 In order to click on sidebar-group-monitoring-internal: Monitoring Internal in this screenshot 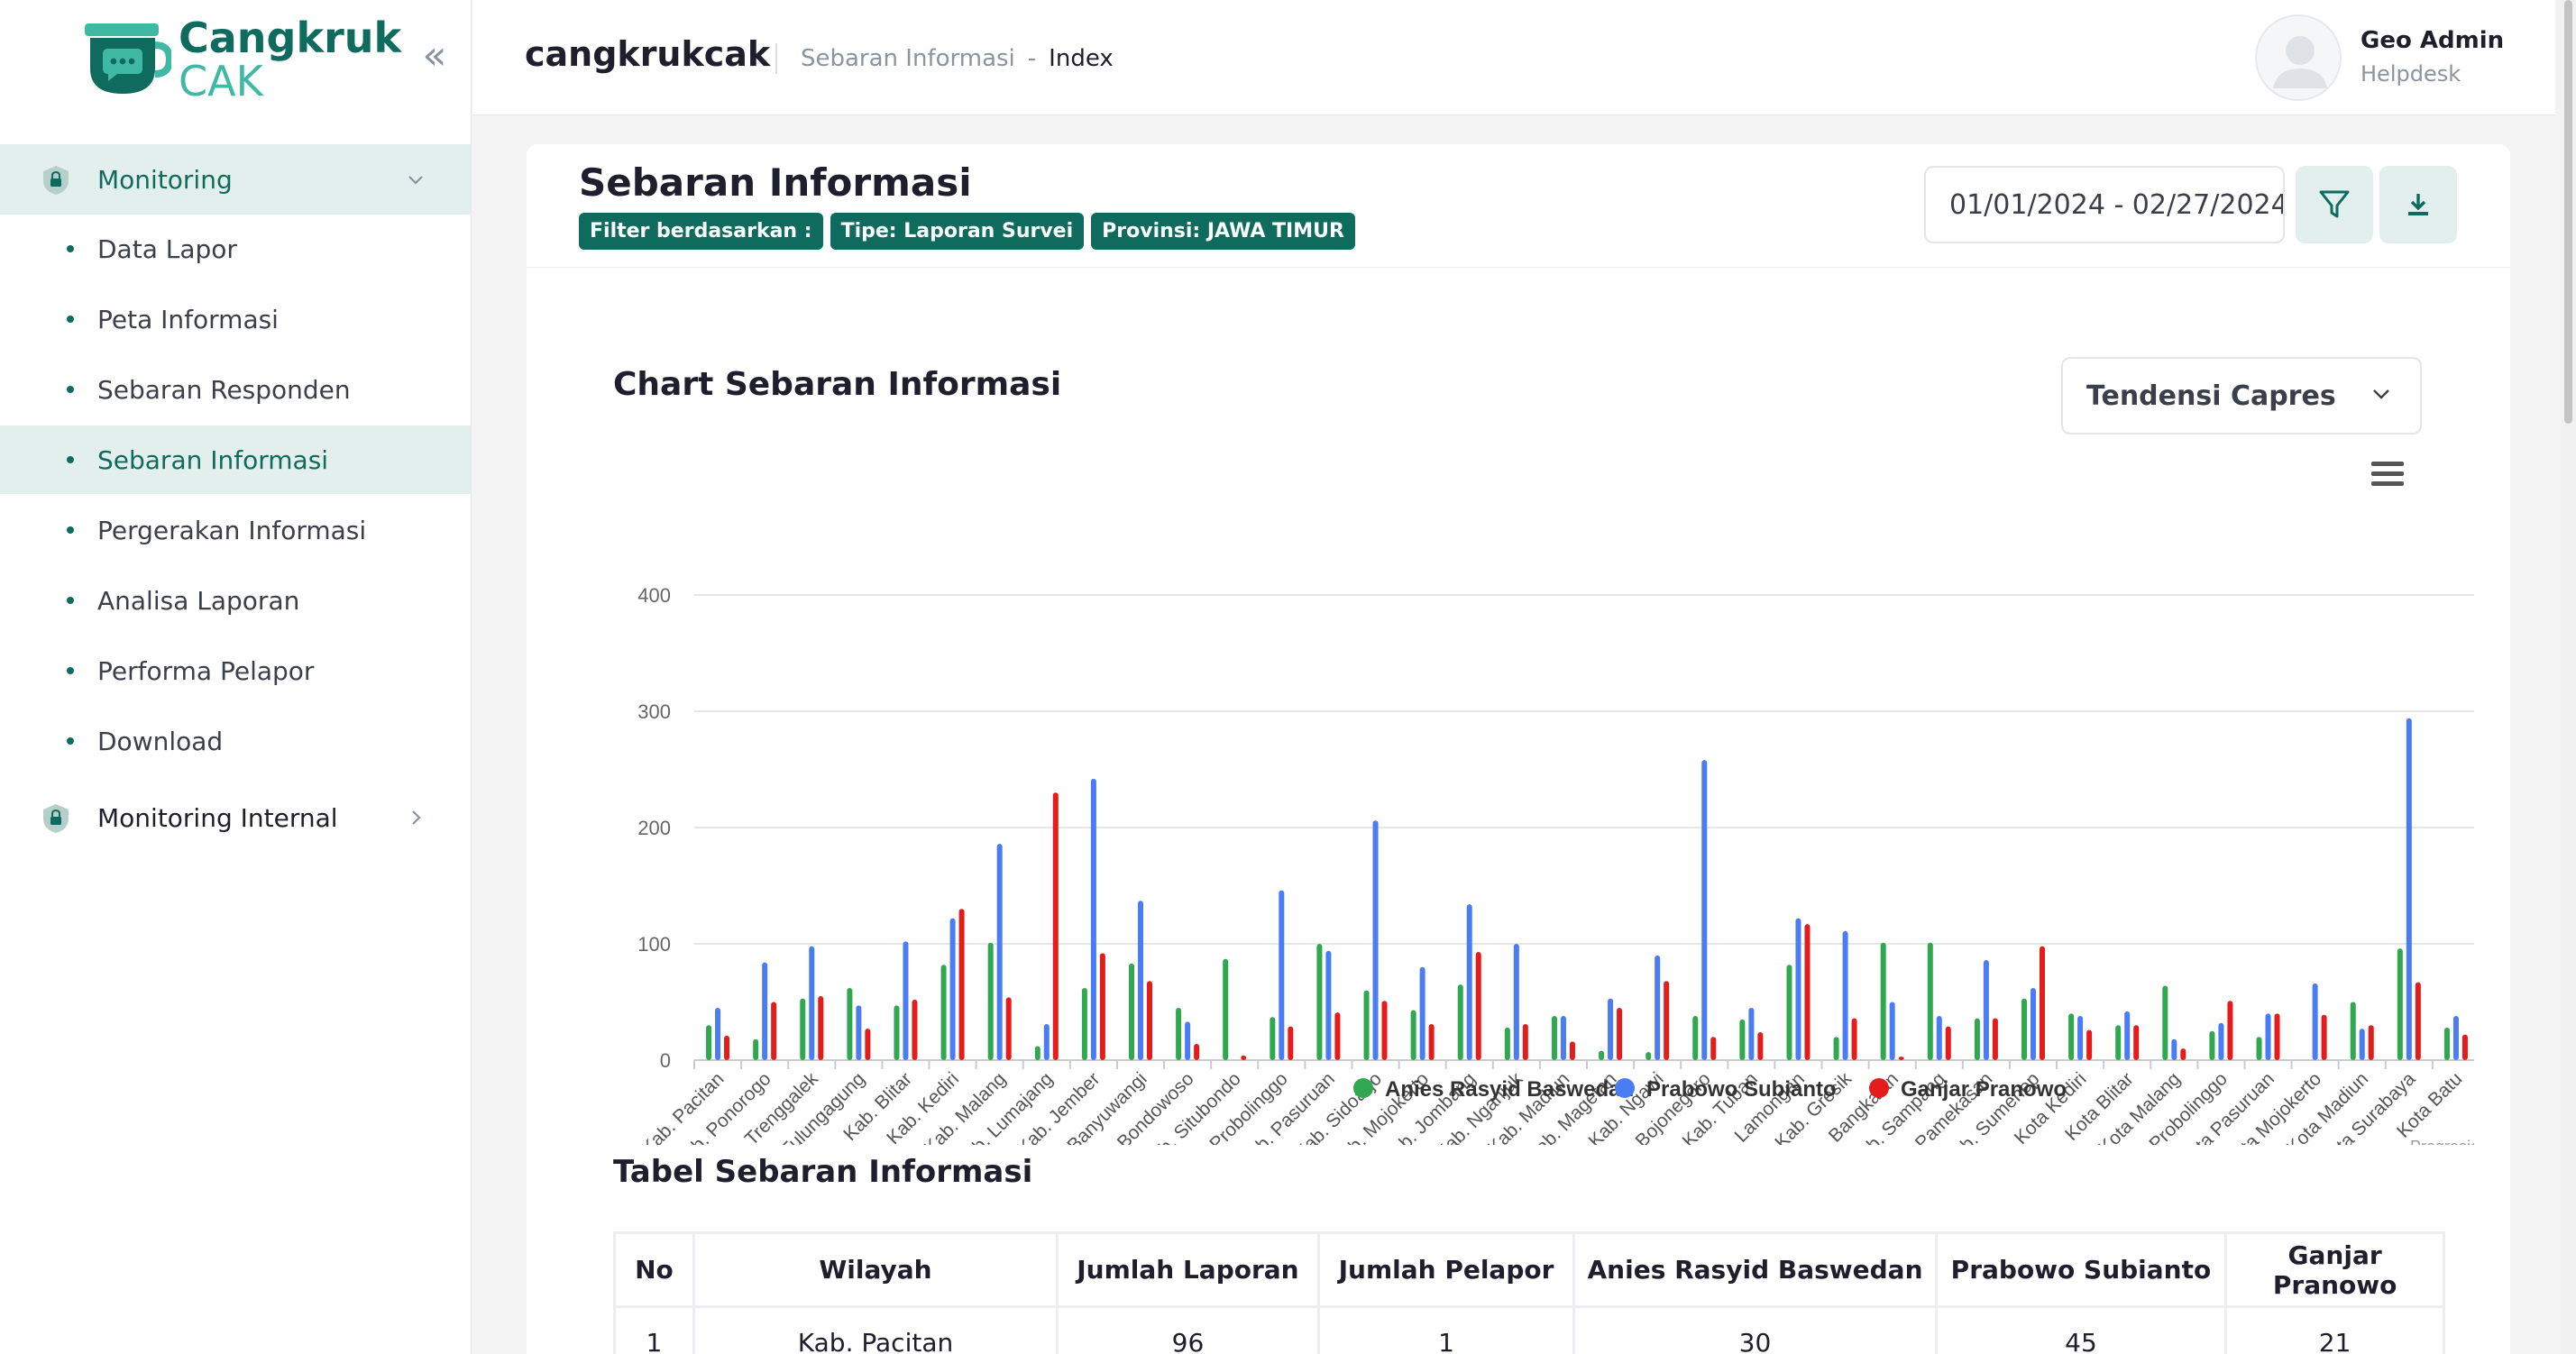, I will do `click(236, 817)`.